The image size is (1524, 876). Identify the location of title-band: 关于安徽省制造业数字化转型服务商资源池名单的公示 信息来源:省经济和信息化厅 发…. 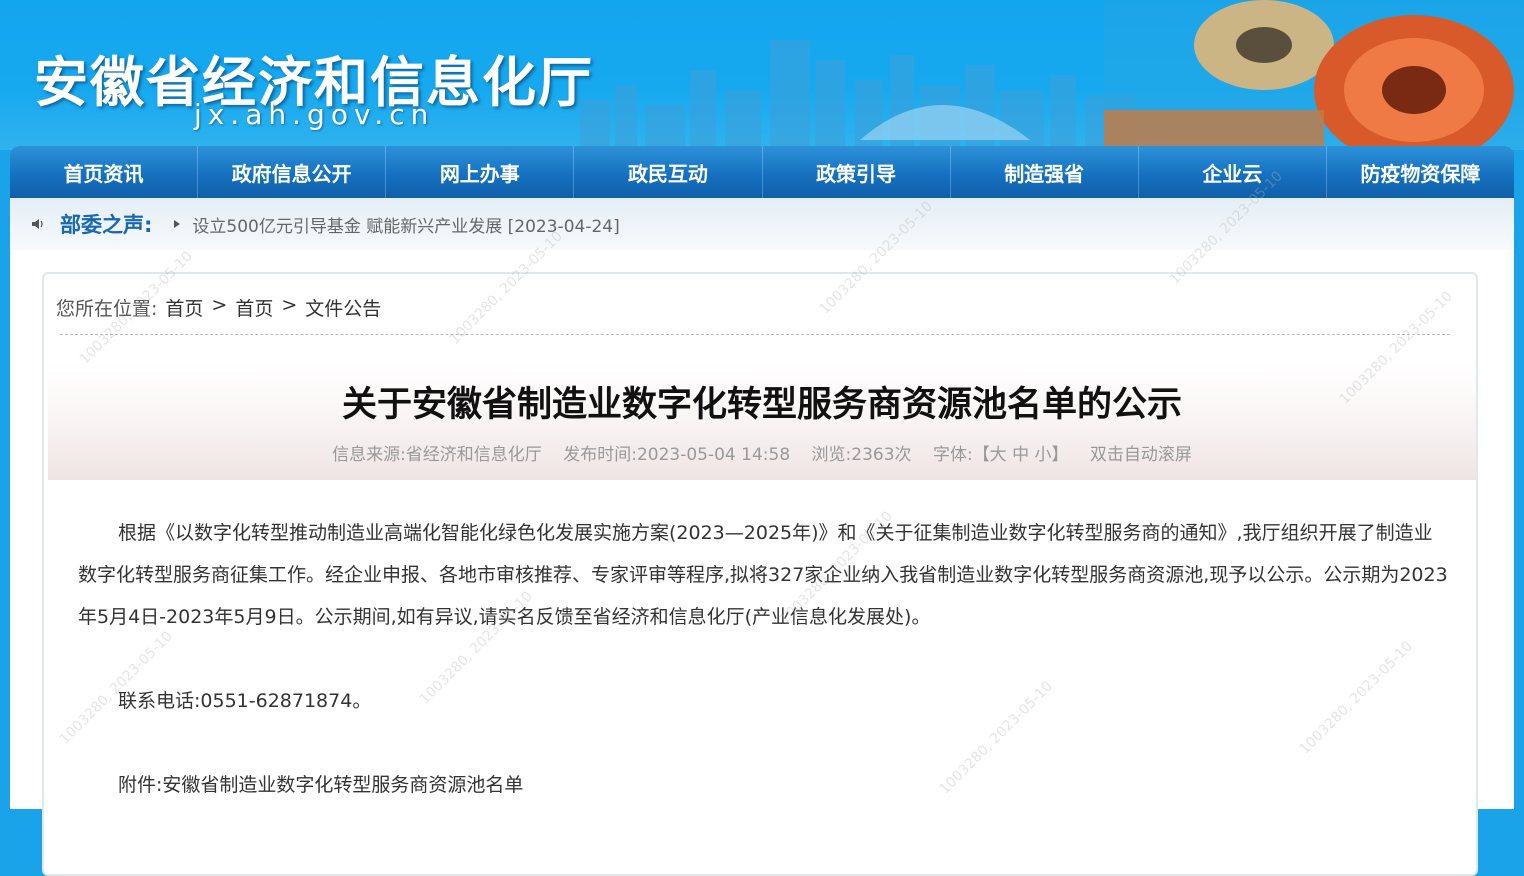
(762, 422).